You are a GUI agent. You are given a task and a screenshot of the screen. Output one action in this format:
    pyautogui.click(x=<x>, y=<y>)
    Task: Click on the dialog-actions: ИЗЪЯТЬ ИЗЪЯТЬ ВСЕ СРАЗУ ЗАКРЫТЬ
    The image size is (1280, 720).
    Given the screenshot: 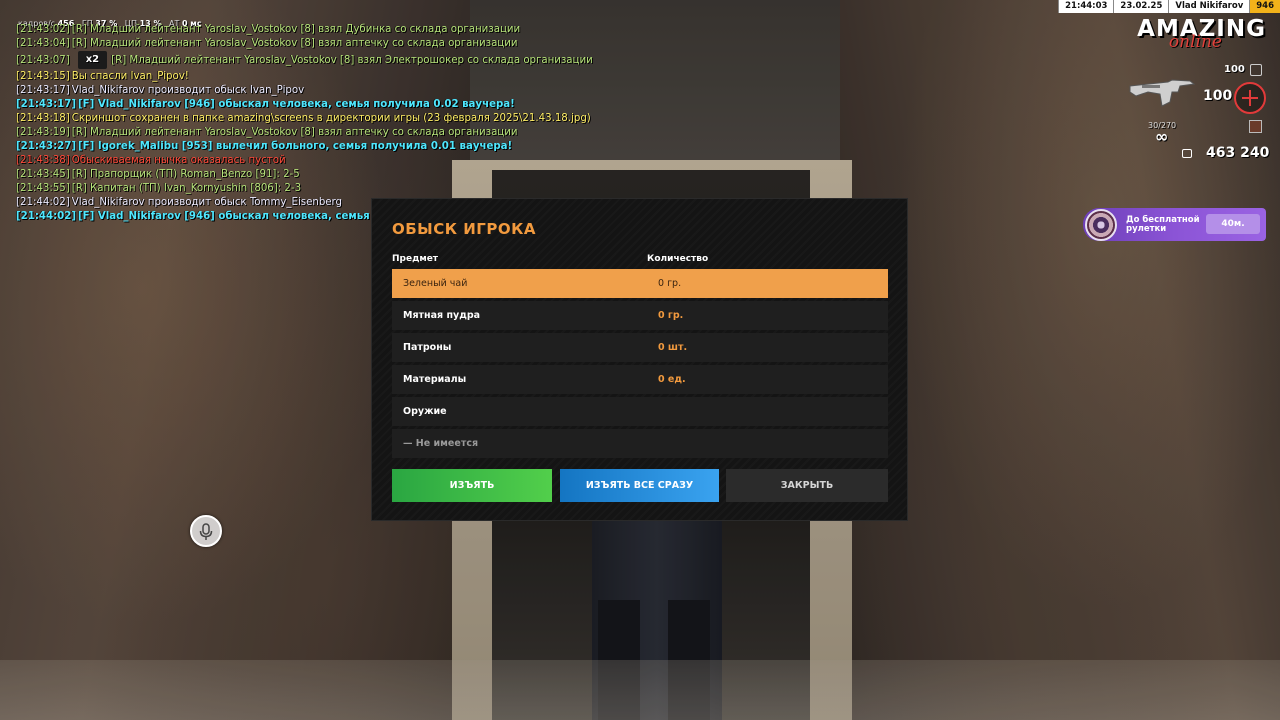 What is the action you would take?
    pyautogui.click(x=640, y=485)
    